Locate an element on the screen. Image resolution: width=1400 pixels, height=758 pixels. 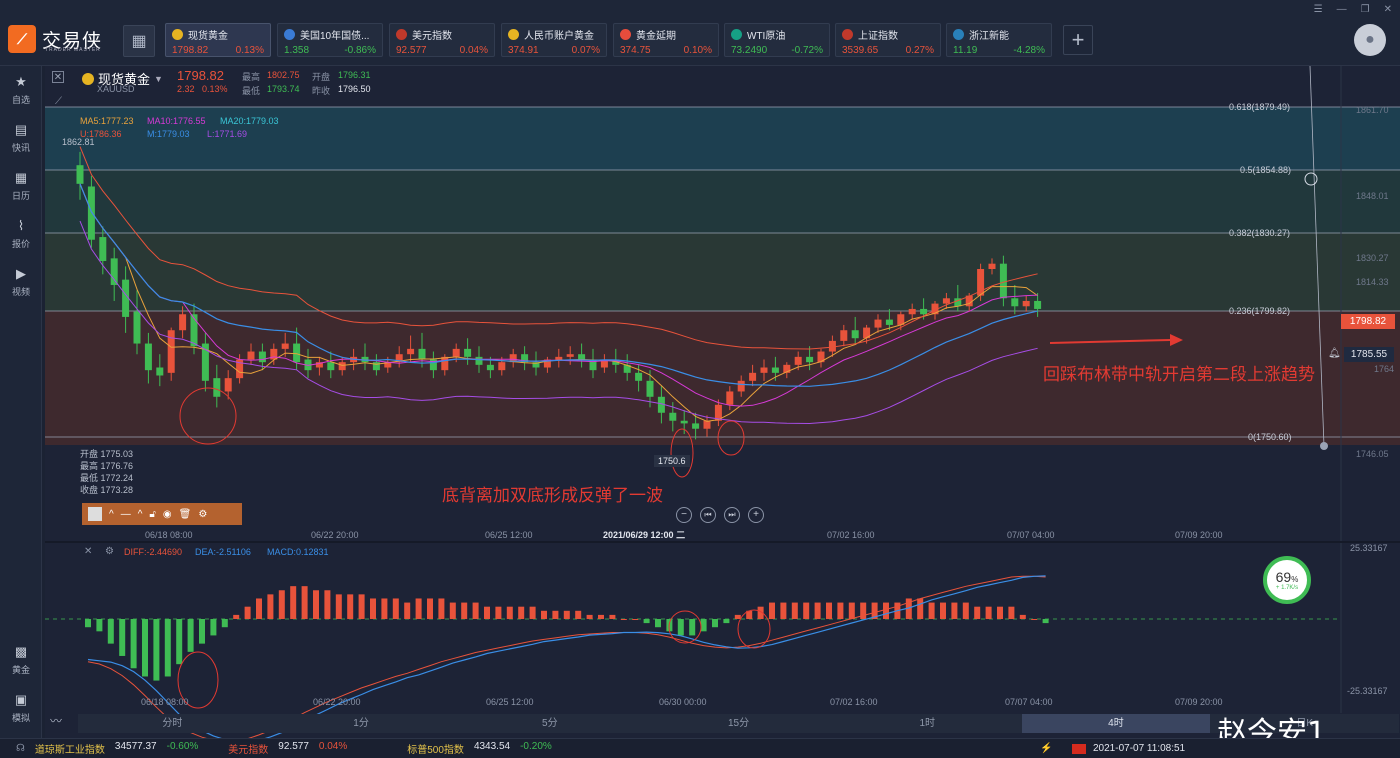
settings-icon: ☰ is located at coordinates (1318, 9).